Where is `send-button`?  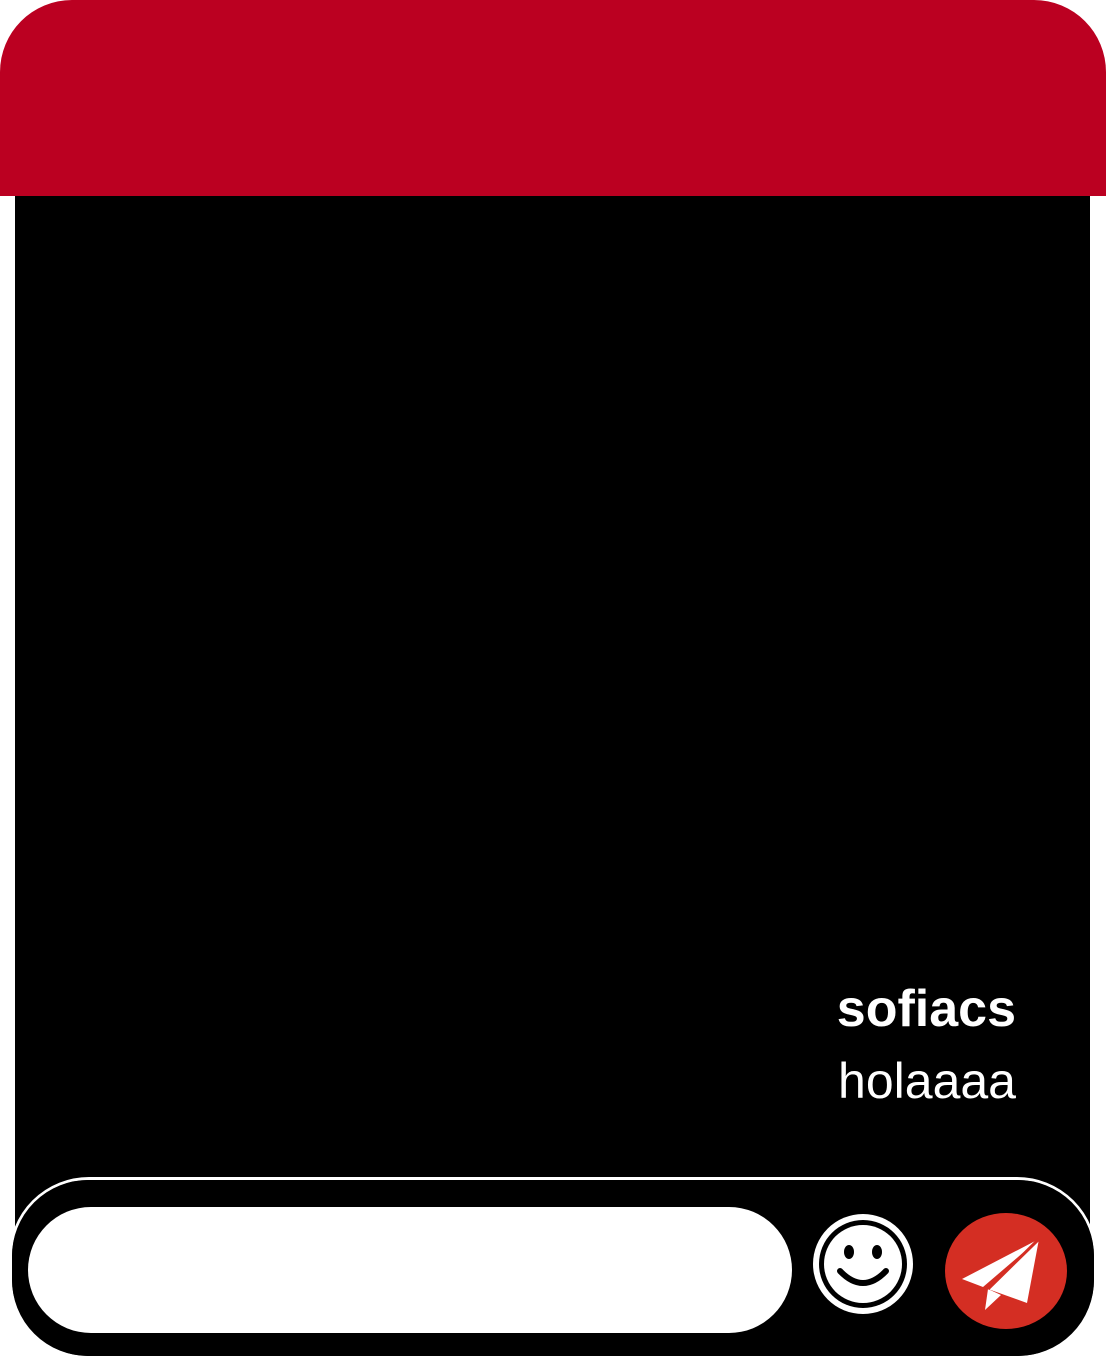 send-button is located at coordinates (1006, 1271).